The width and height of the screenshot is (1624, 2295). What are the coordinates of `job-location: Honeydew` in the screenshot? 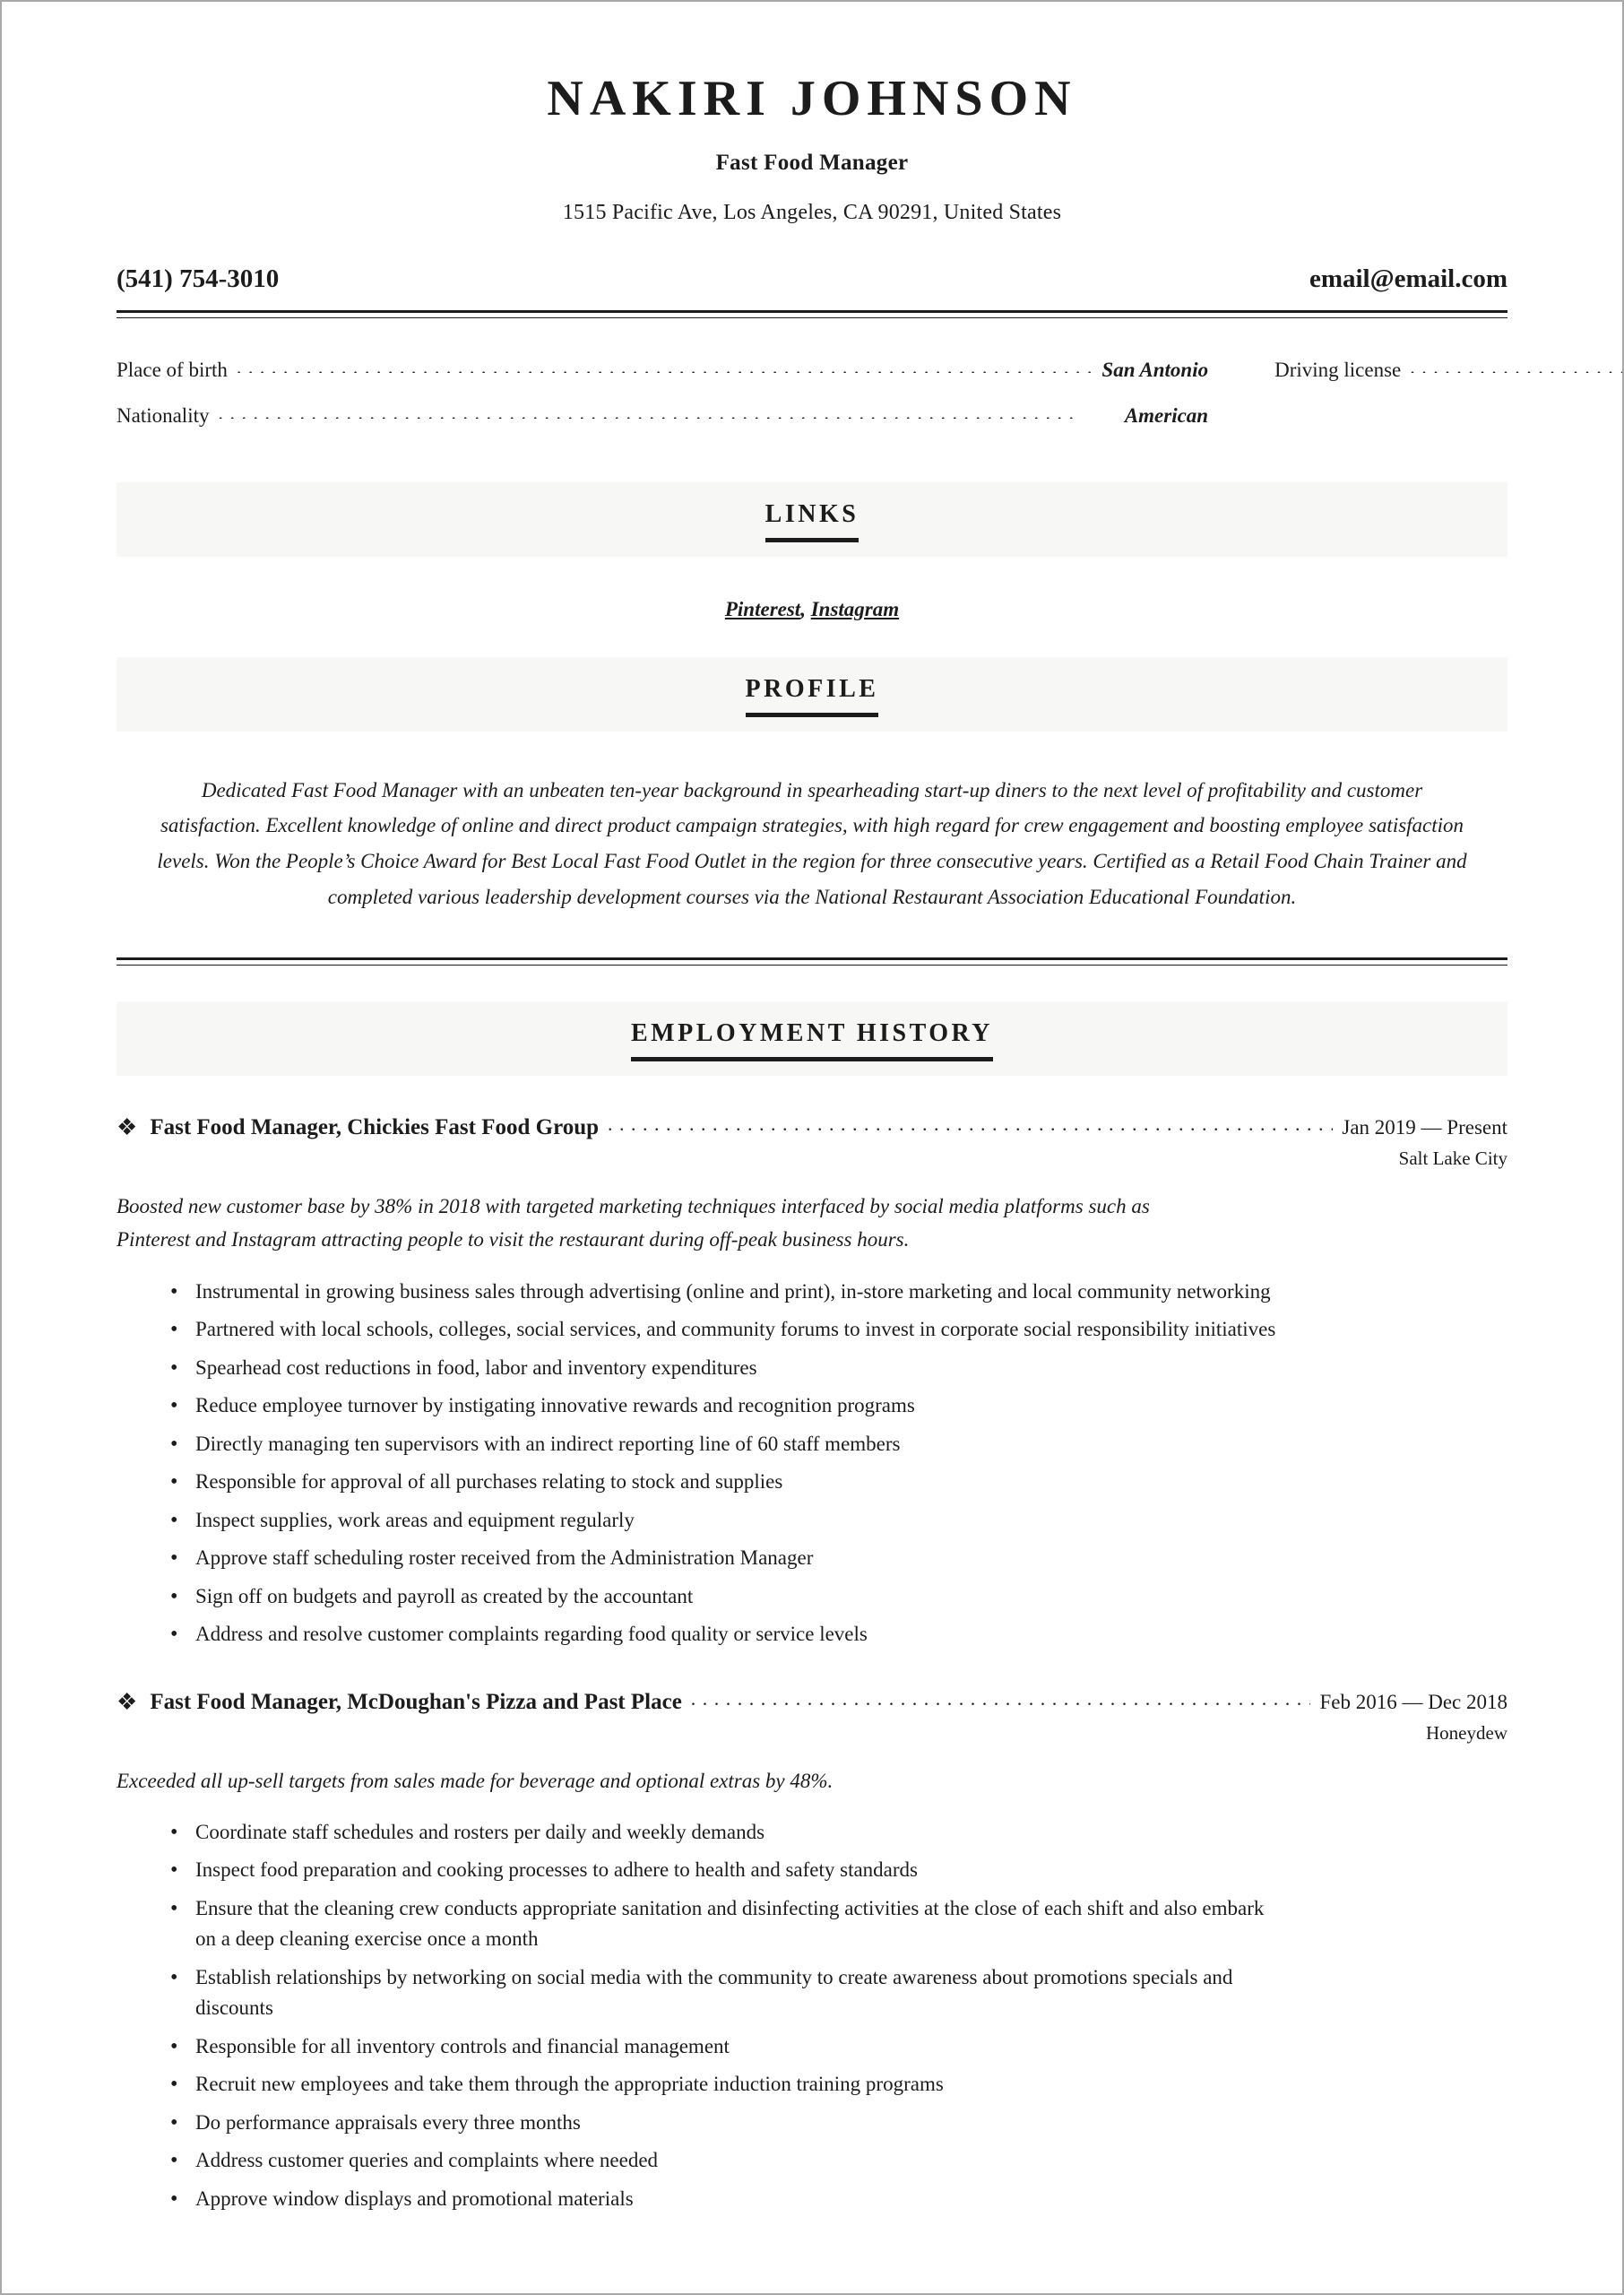 It's located at (1467, 1733).